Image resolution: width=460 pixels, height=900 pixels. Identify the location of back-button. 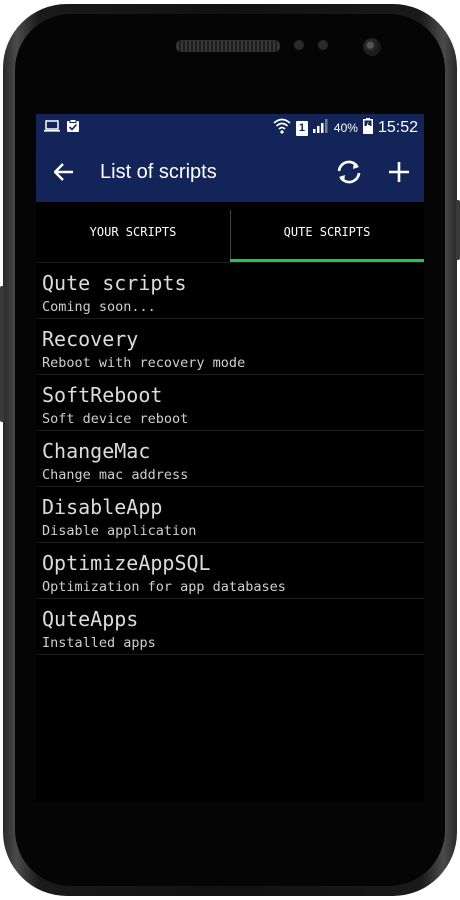
(64, 172).